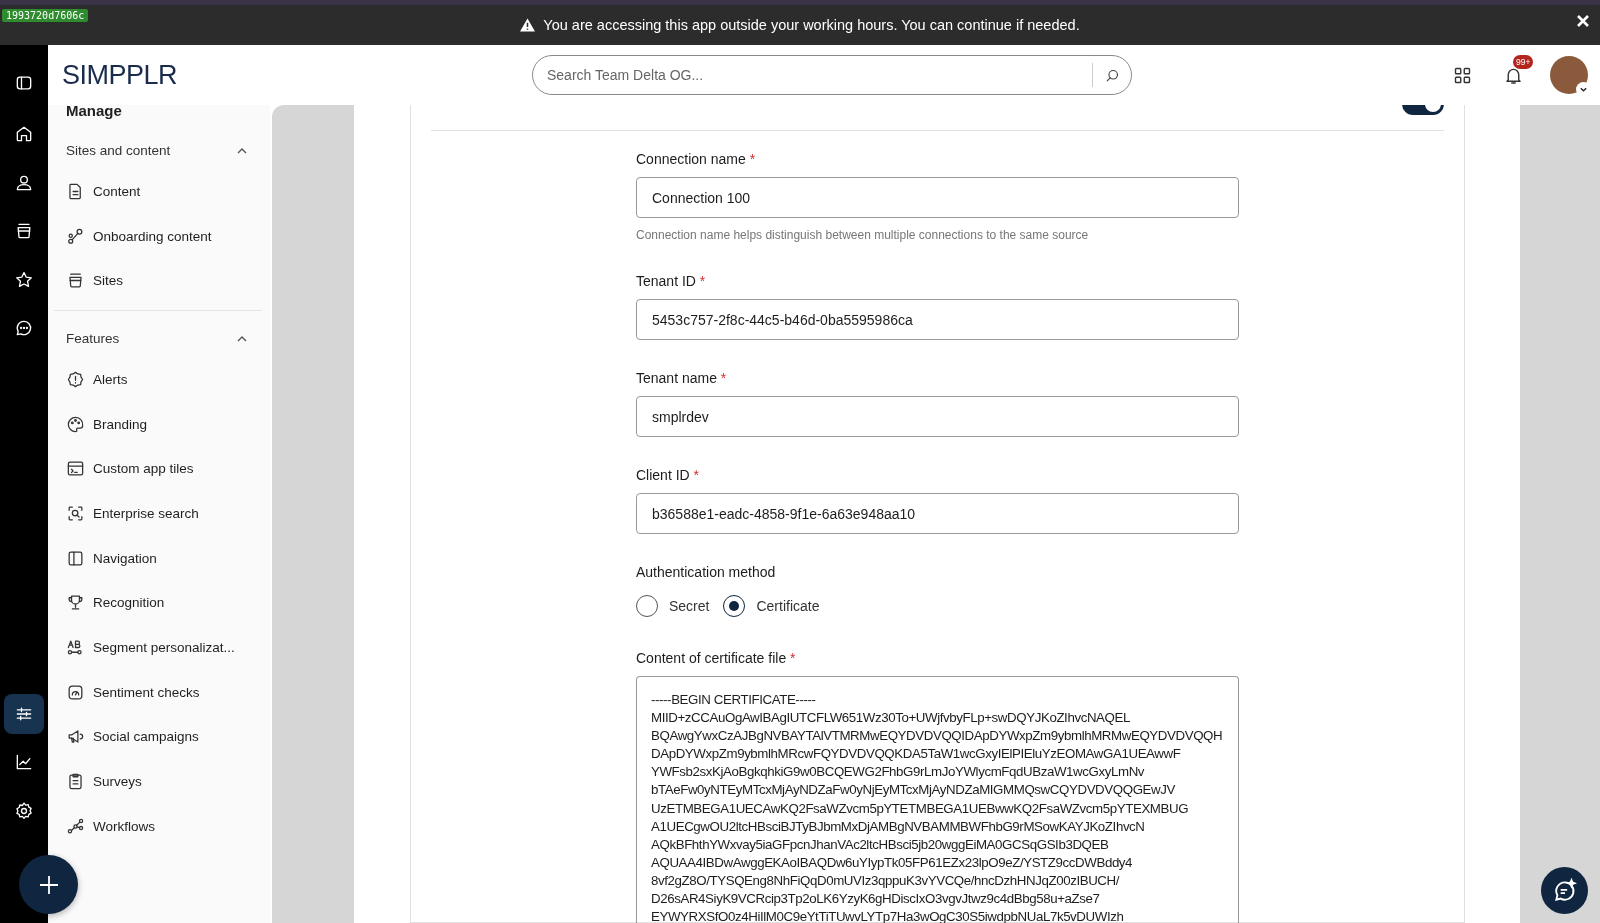 The width and height of the screenshot is (1600, 923). I want to click on field-label: Connection name *, so click(696, 159).